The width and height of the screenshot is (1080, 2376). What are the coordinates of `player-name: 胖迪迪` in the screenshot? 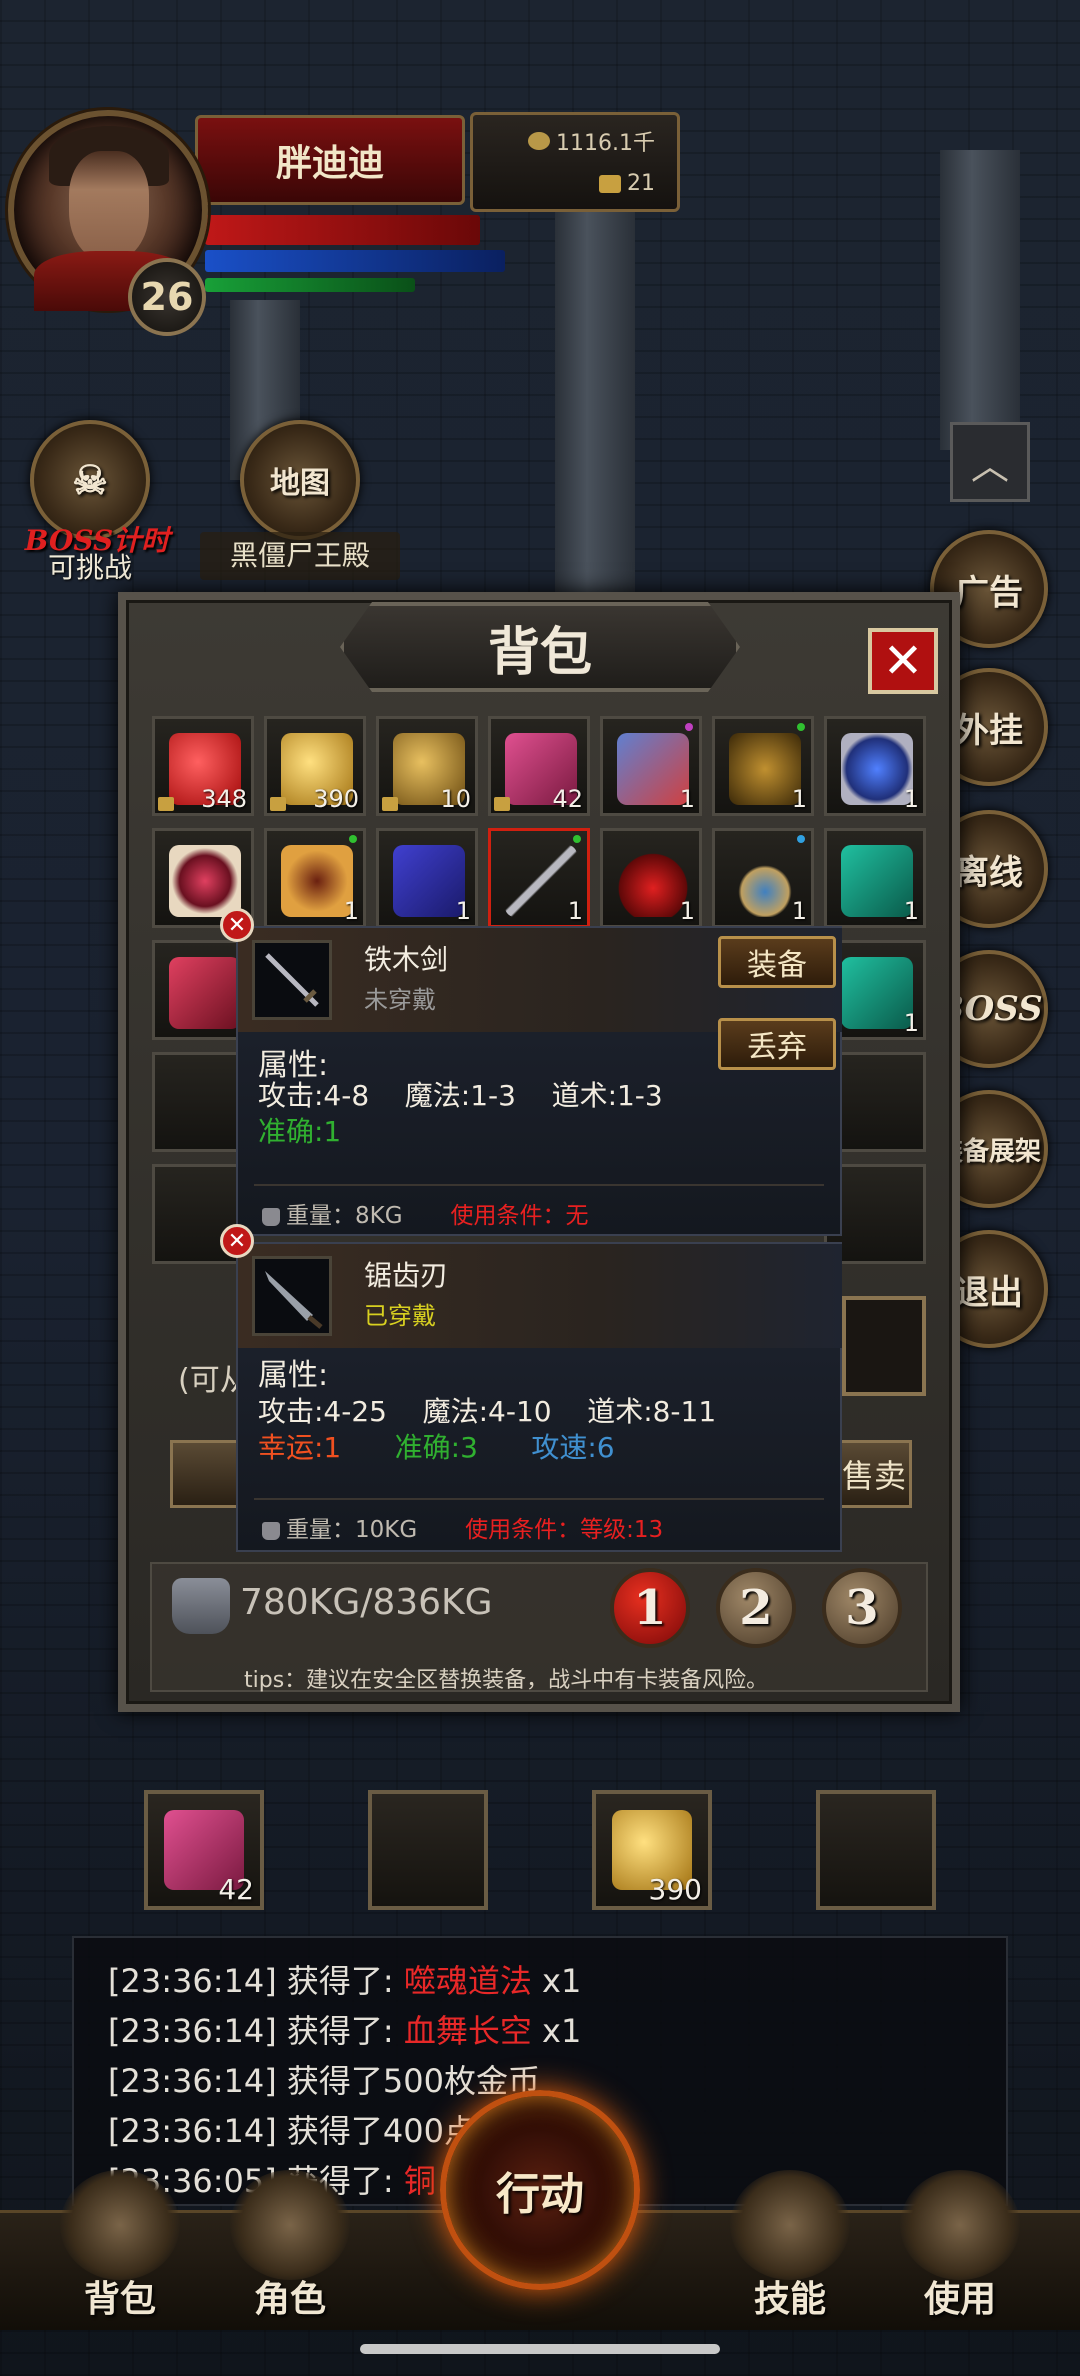 It's located at (329, 163).